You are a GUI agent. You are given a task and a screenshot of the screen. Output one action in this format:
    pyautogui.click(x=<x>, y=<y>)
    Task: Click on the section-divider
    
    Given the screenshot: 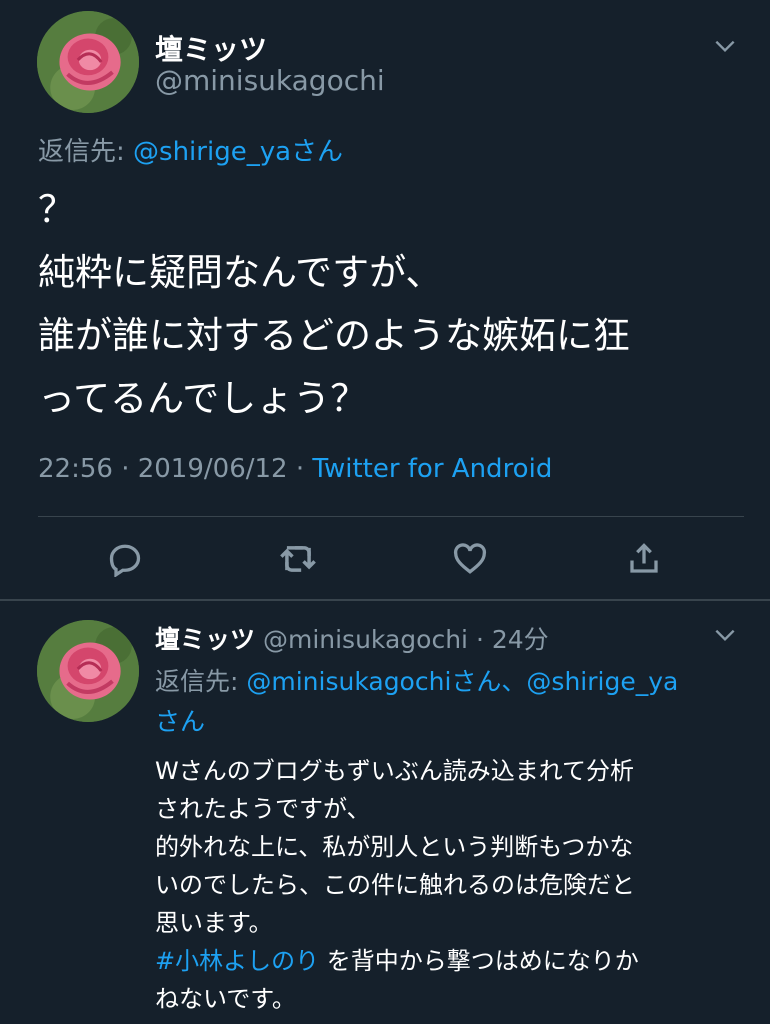 What is the action you would take?
    pyautogui.click(x=385, y=600)
    